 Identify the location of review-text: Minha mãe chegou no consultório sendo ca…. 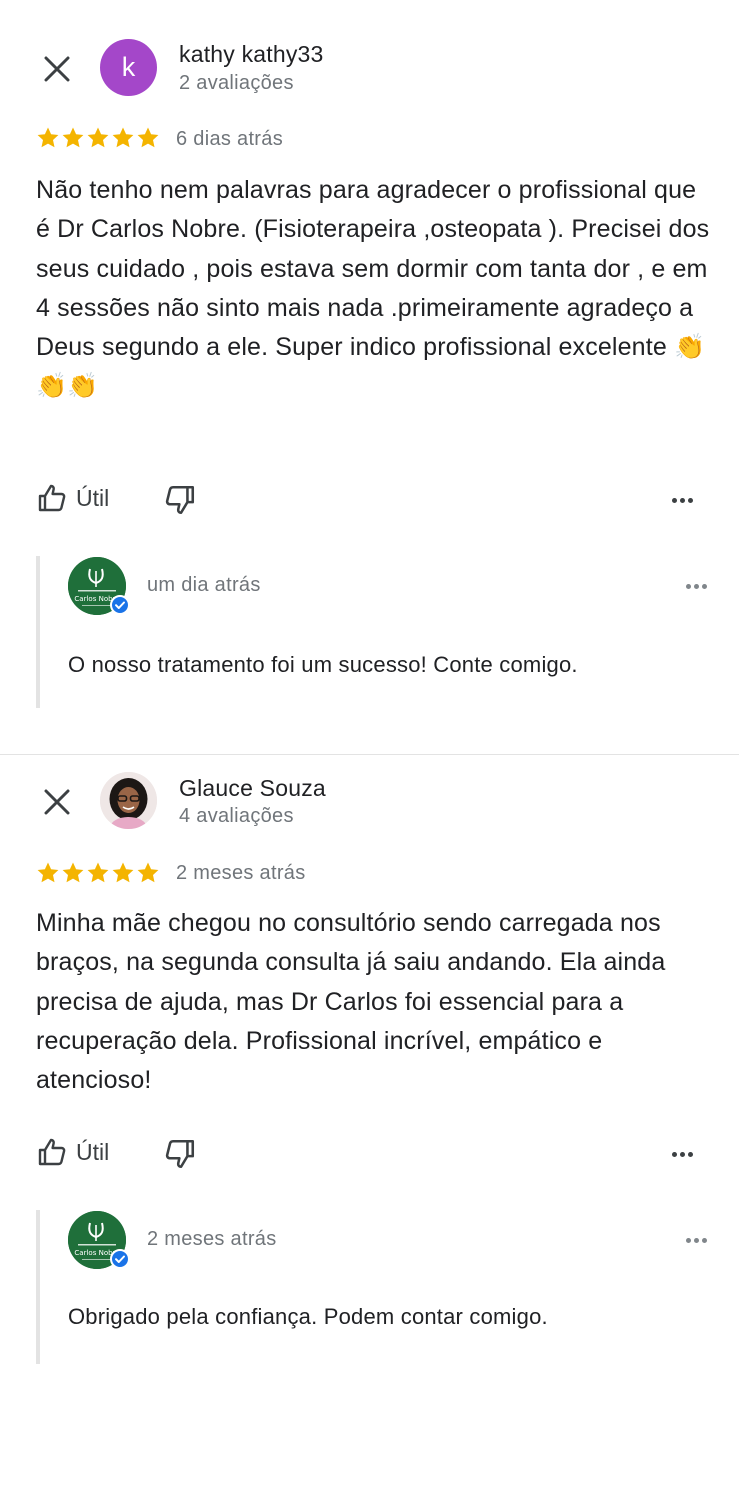
(351, 1002).